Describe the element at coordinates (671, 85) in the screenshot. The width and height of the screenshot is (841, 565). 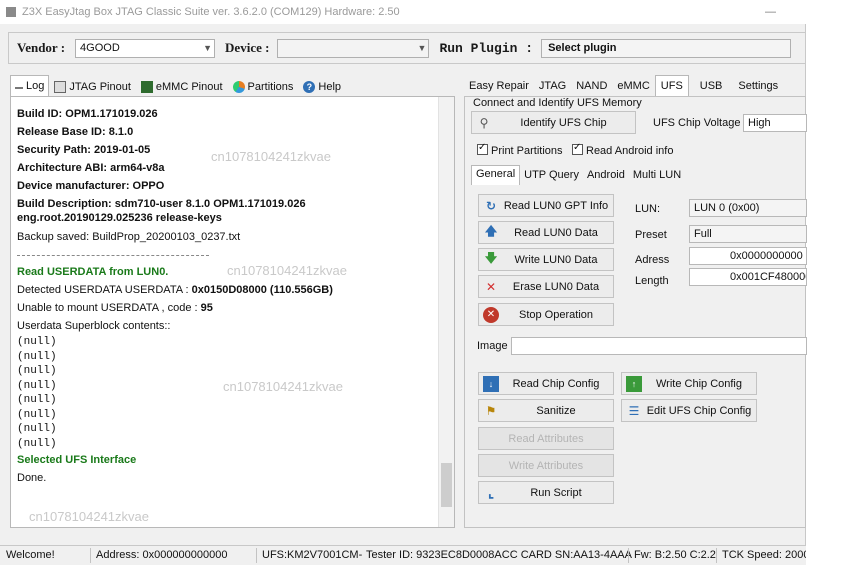
I see `tab-ufs: UFS` at that location.